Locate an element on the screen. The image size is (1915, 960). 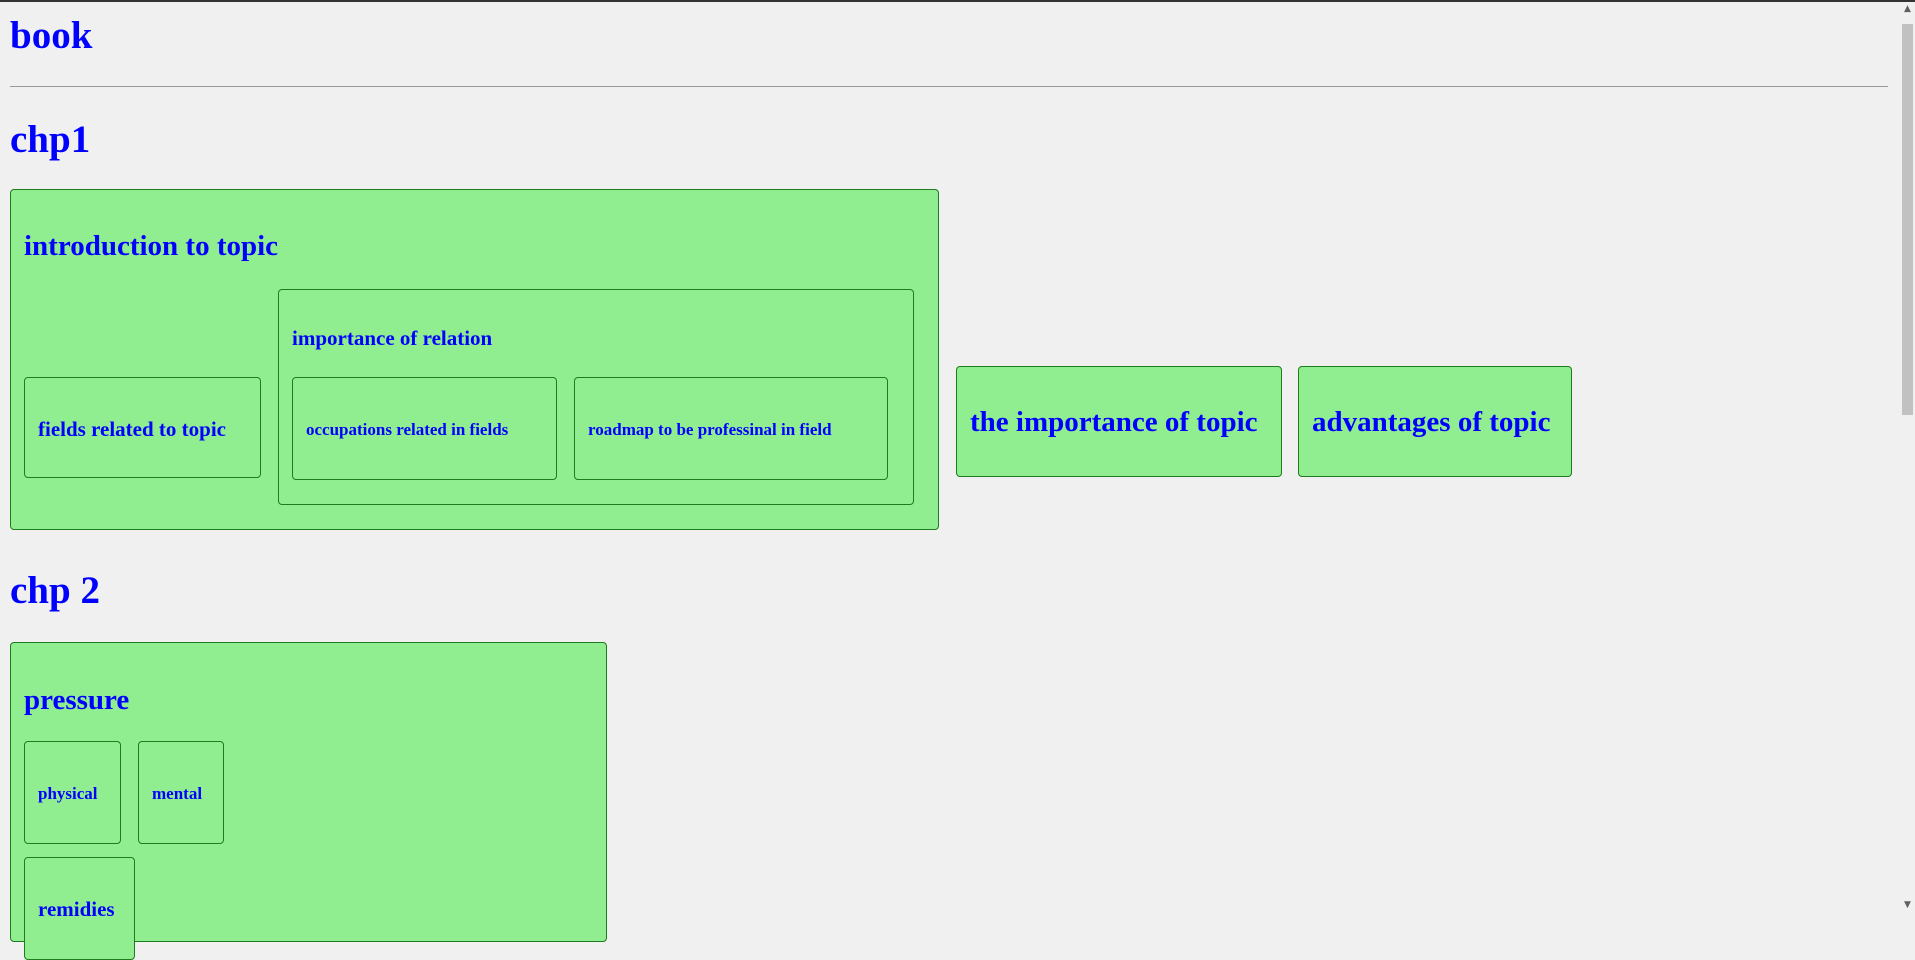
node-pressure: pressure physical mental remidies is located at coordinates (308, 801).